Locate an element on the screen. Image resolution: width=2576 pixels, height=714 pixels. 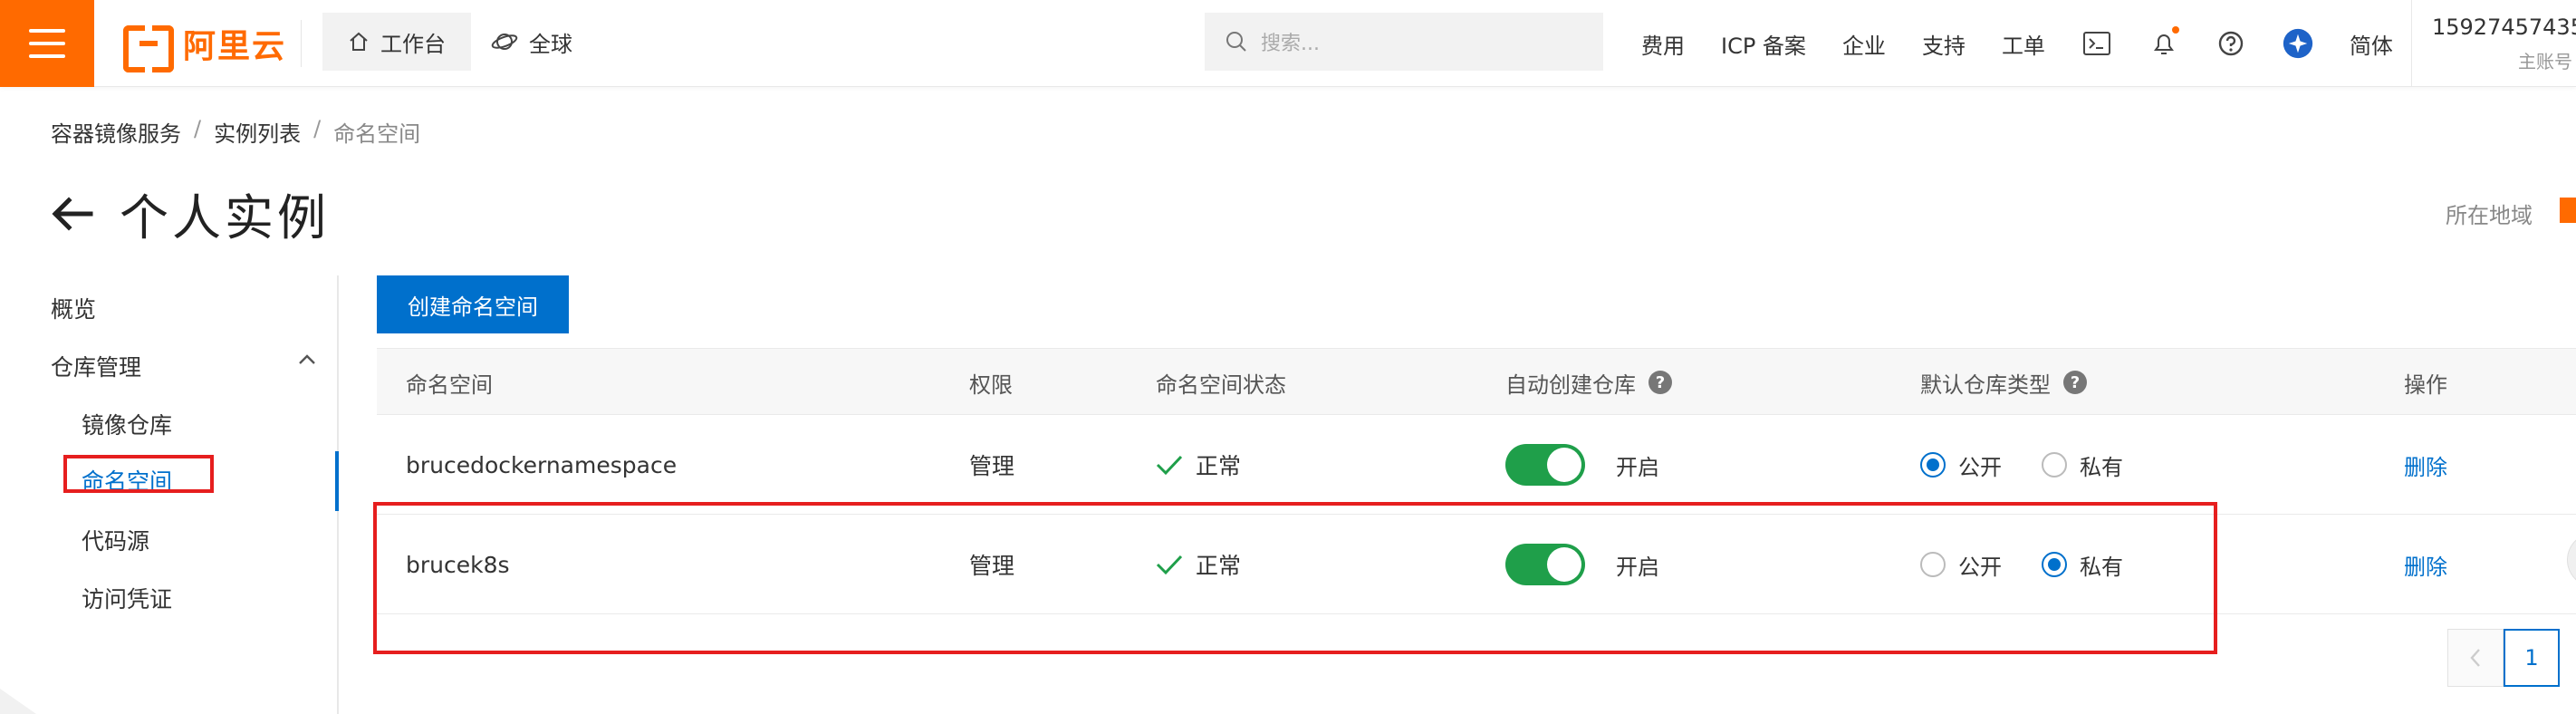
toggle-label: 开启 is located at coordinates (1637, 467).